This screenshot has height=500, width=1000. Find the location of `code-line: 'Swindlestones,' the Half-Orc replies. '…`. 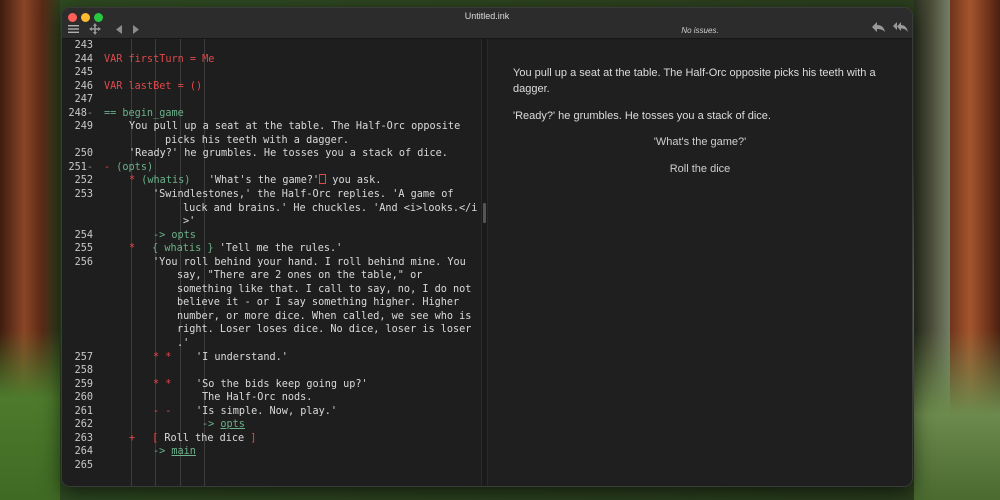

code-line: 'Swindlestones,' the Half-Orc replies. '… is located at coordinates (292, 195).